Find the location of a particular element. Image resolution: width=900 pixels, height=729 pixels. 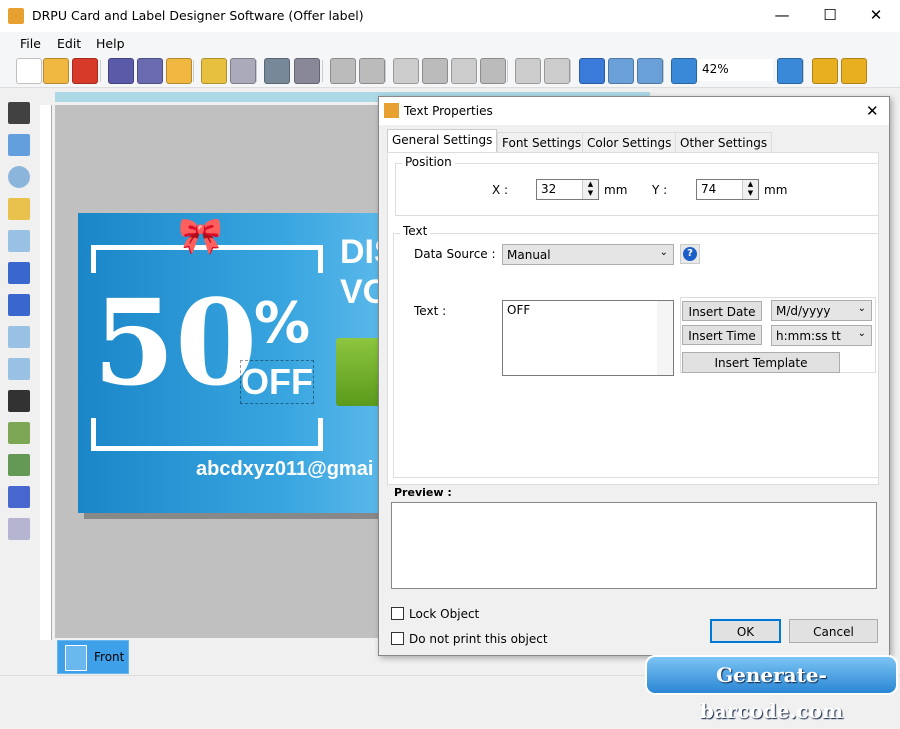

image-icon is located at coordinates (19, 433).